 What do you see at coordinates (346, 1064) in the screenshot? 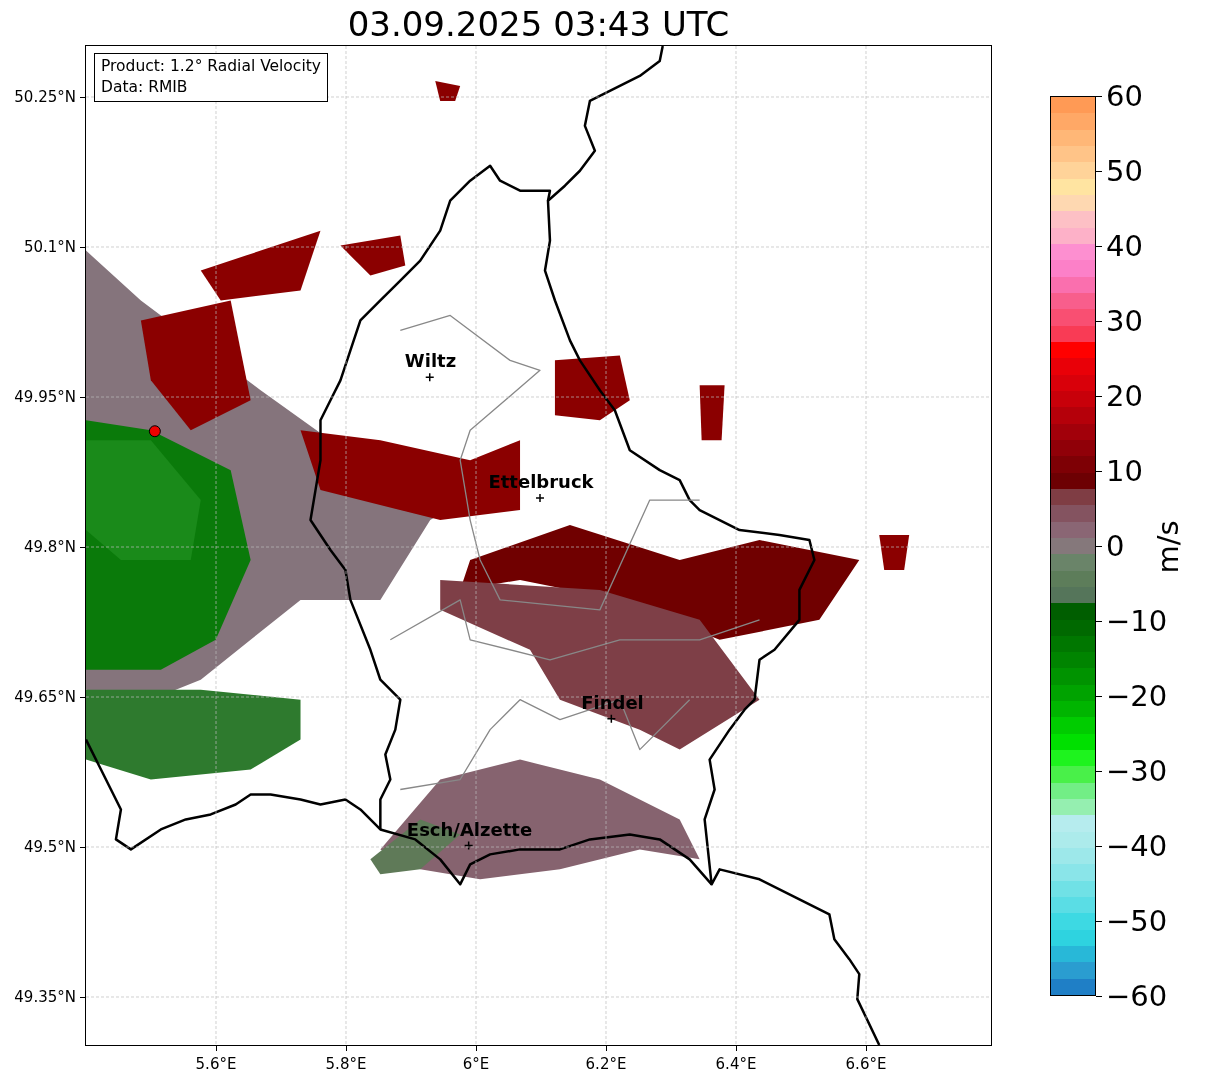
I see `axis-tick-label: 5.8°E` at bounding box center [346, 1064].